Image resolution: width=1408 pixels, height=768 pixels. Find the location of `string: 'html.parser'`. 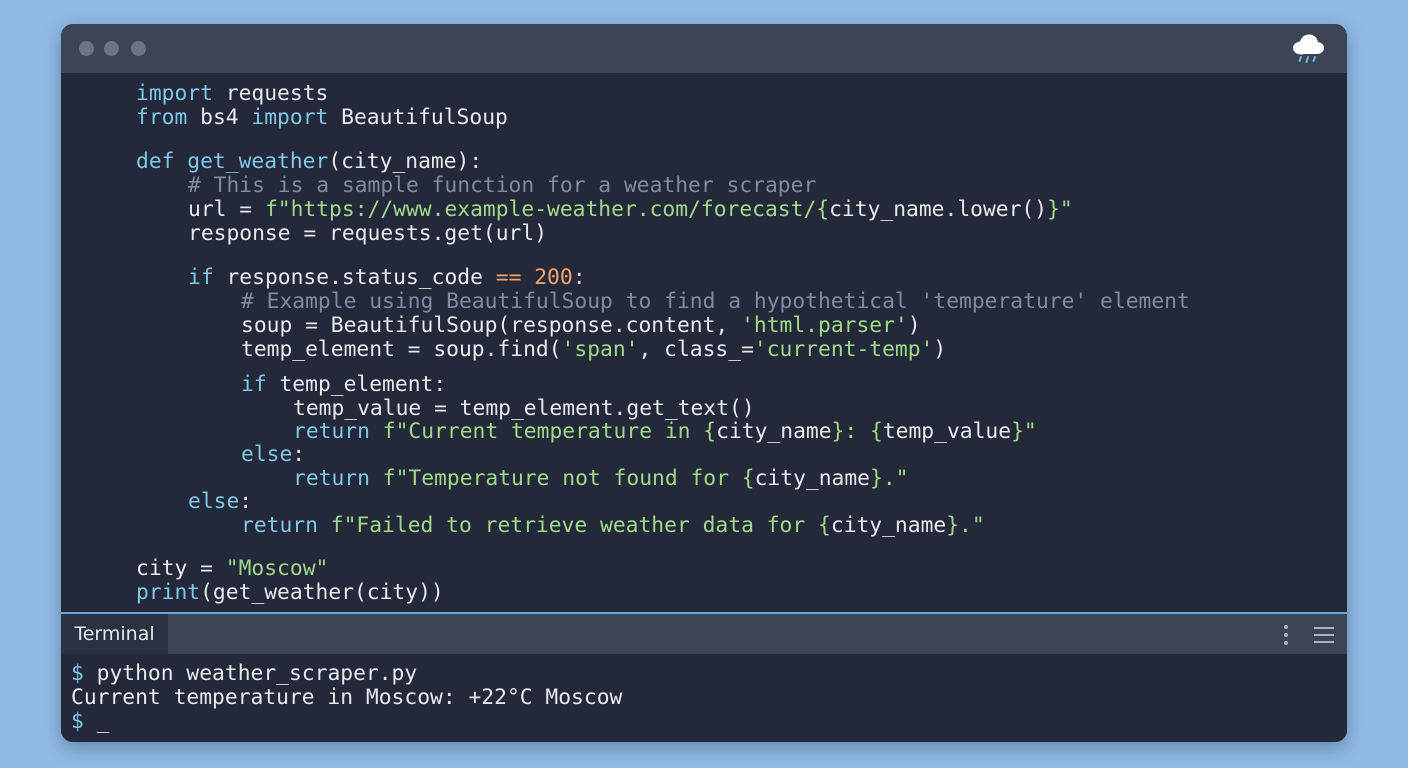

string: 'html.parser' is located at coordinates (824, 325).